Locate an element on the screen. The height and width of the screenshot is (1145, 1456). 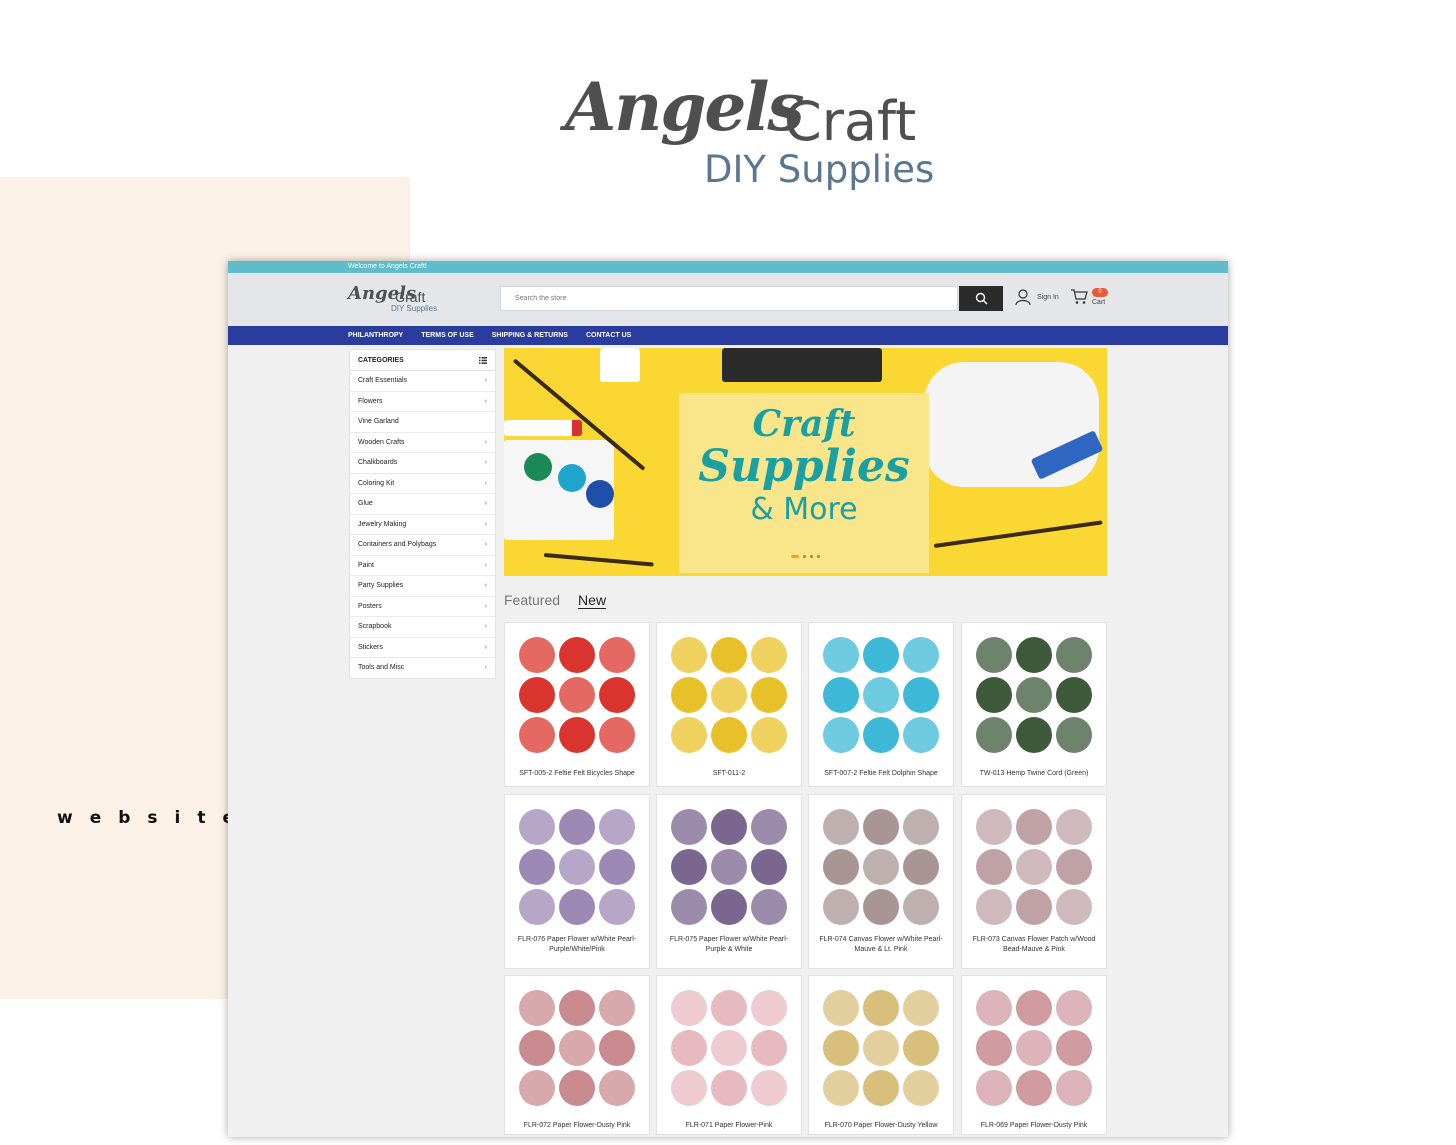
product-card: FLR-071 Paper Flower-Pink is located at coordinates (729, 1055).